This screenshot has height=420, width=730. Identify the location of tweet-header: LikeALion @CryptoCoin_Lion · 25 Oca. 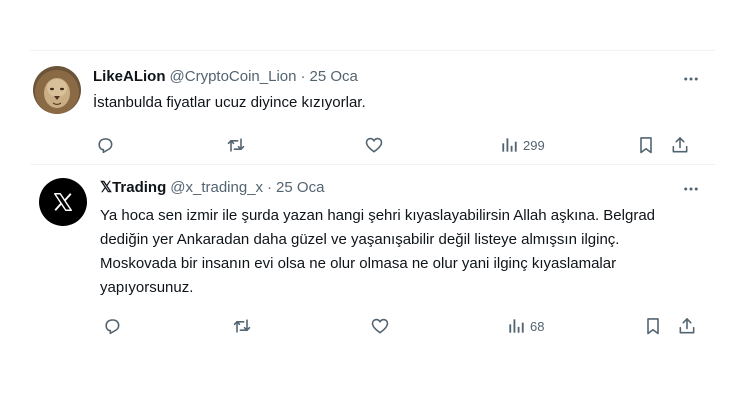
(225, 77).